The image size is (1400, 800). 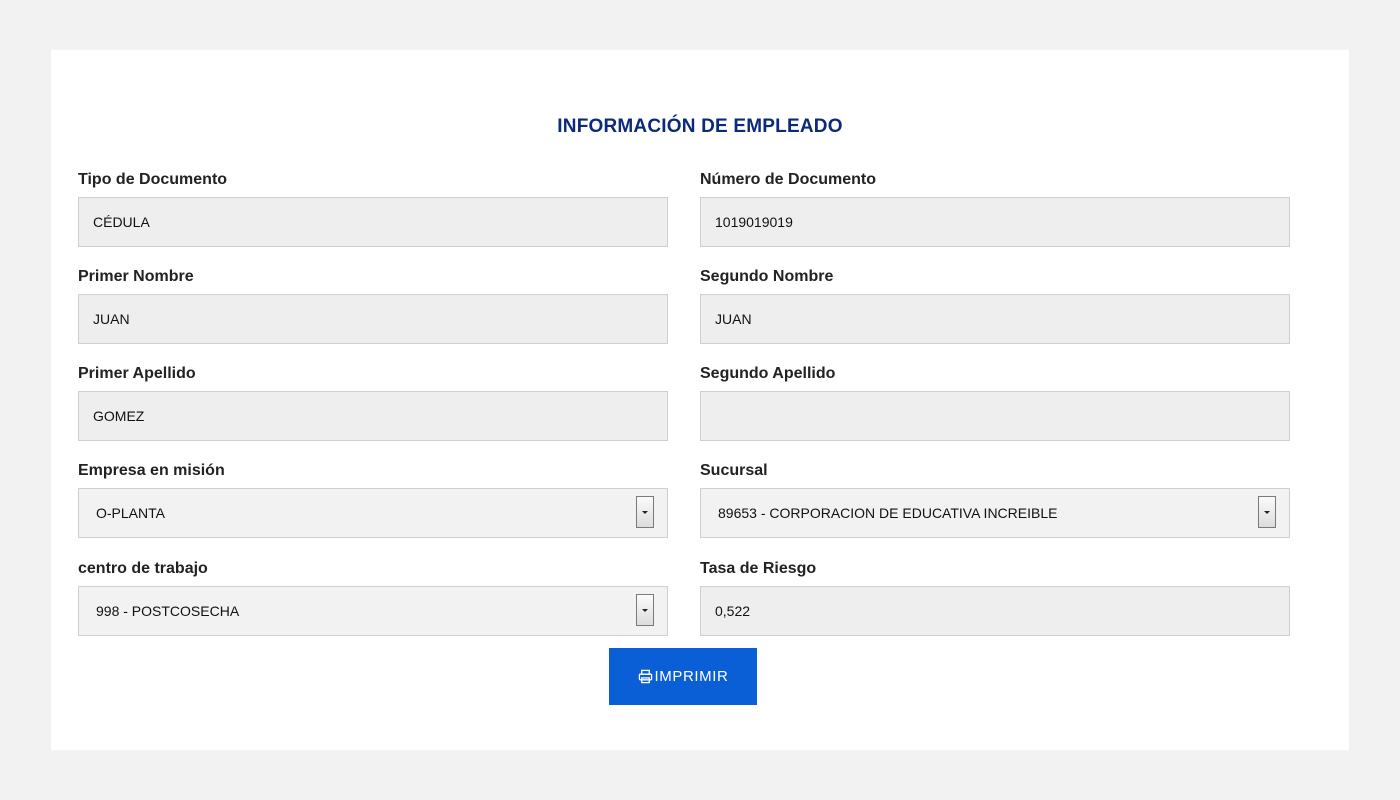 I want to click on tasa-riesgo-value: 0,522, so click(x=733, y=611).